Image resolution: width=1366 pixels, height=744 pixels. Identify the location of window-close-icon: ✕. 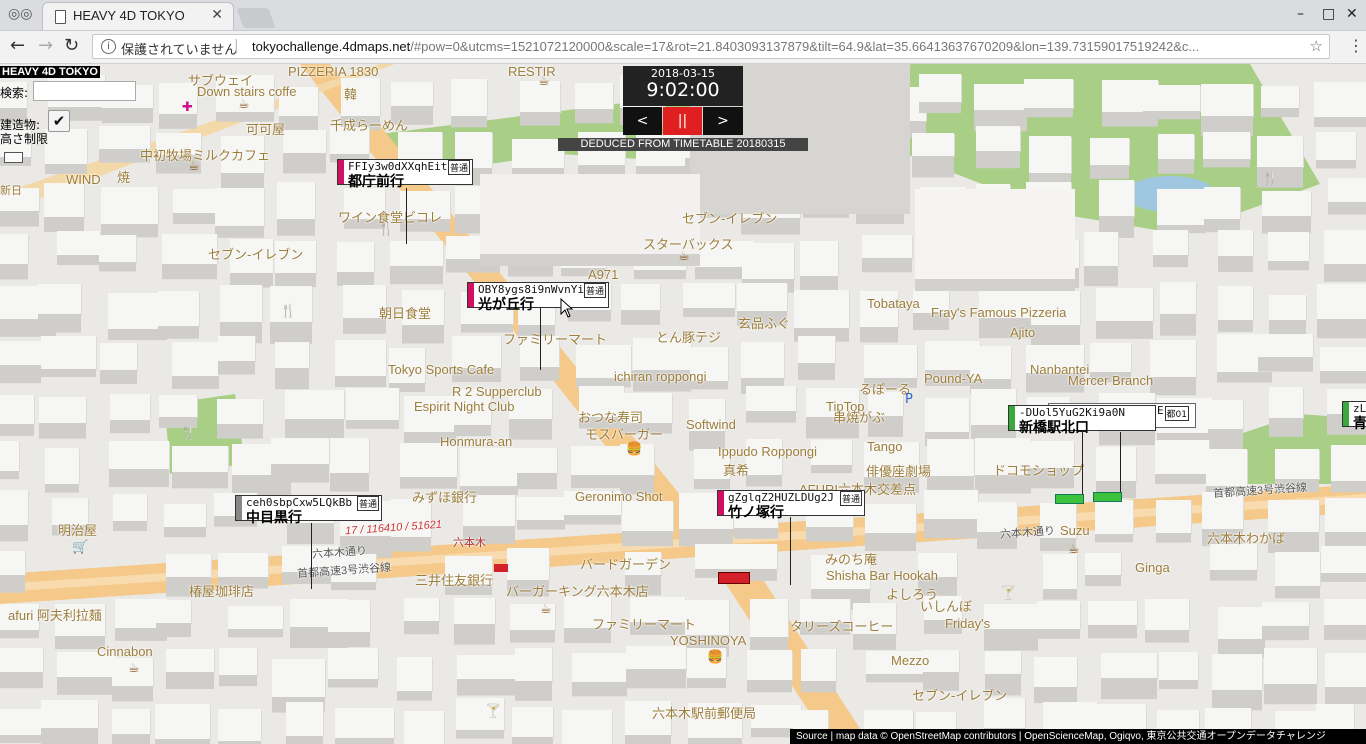
(1352, 14).